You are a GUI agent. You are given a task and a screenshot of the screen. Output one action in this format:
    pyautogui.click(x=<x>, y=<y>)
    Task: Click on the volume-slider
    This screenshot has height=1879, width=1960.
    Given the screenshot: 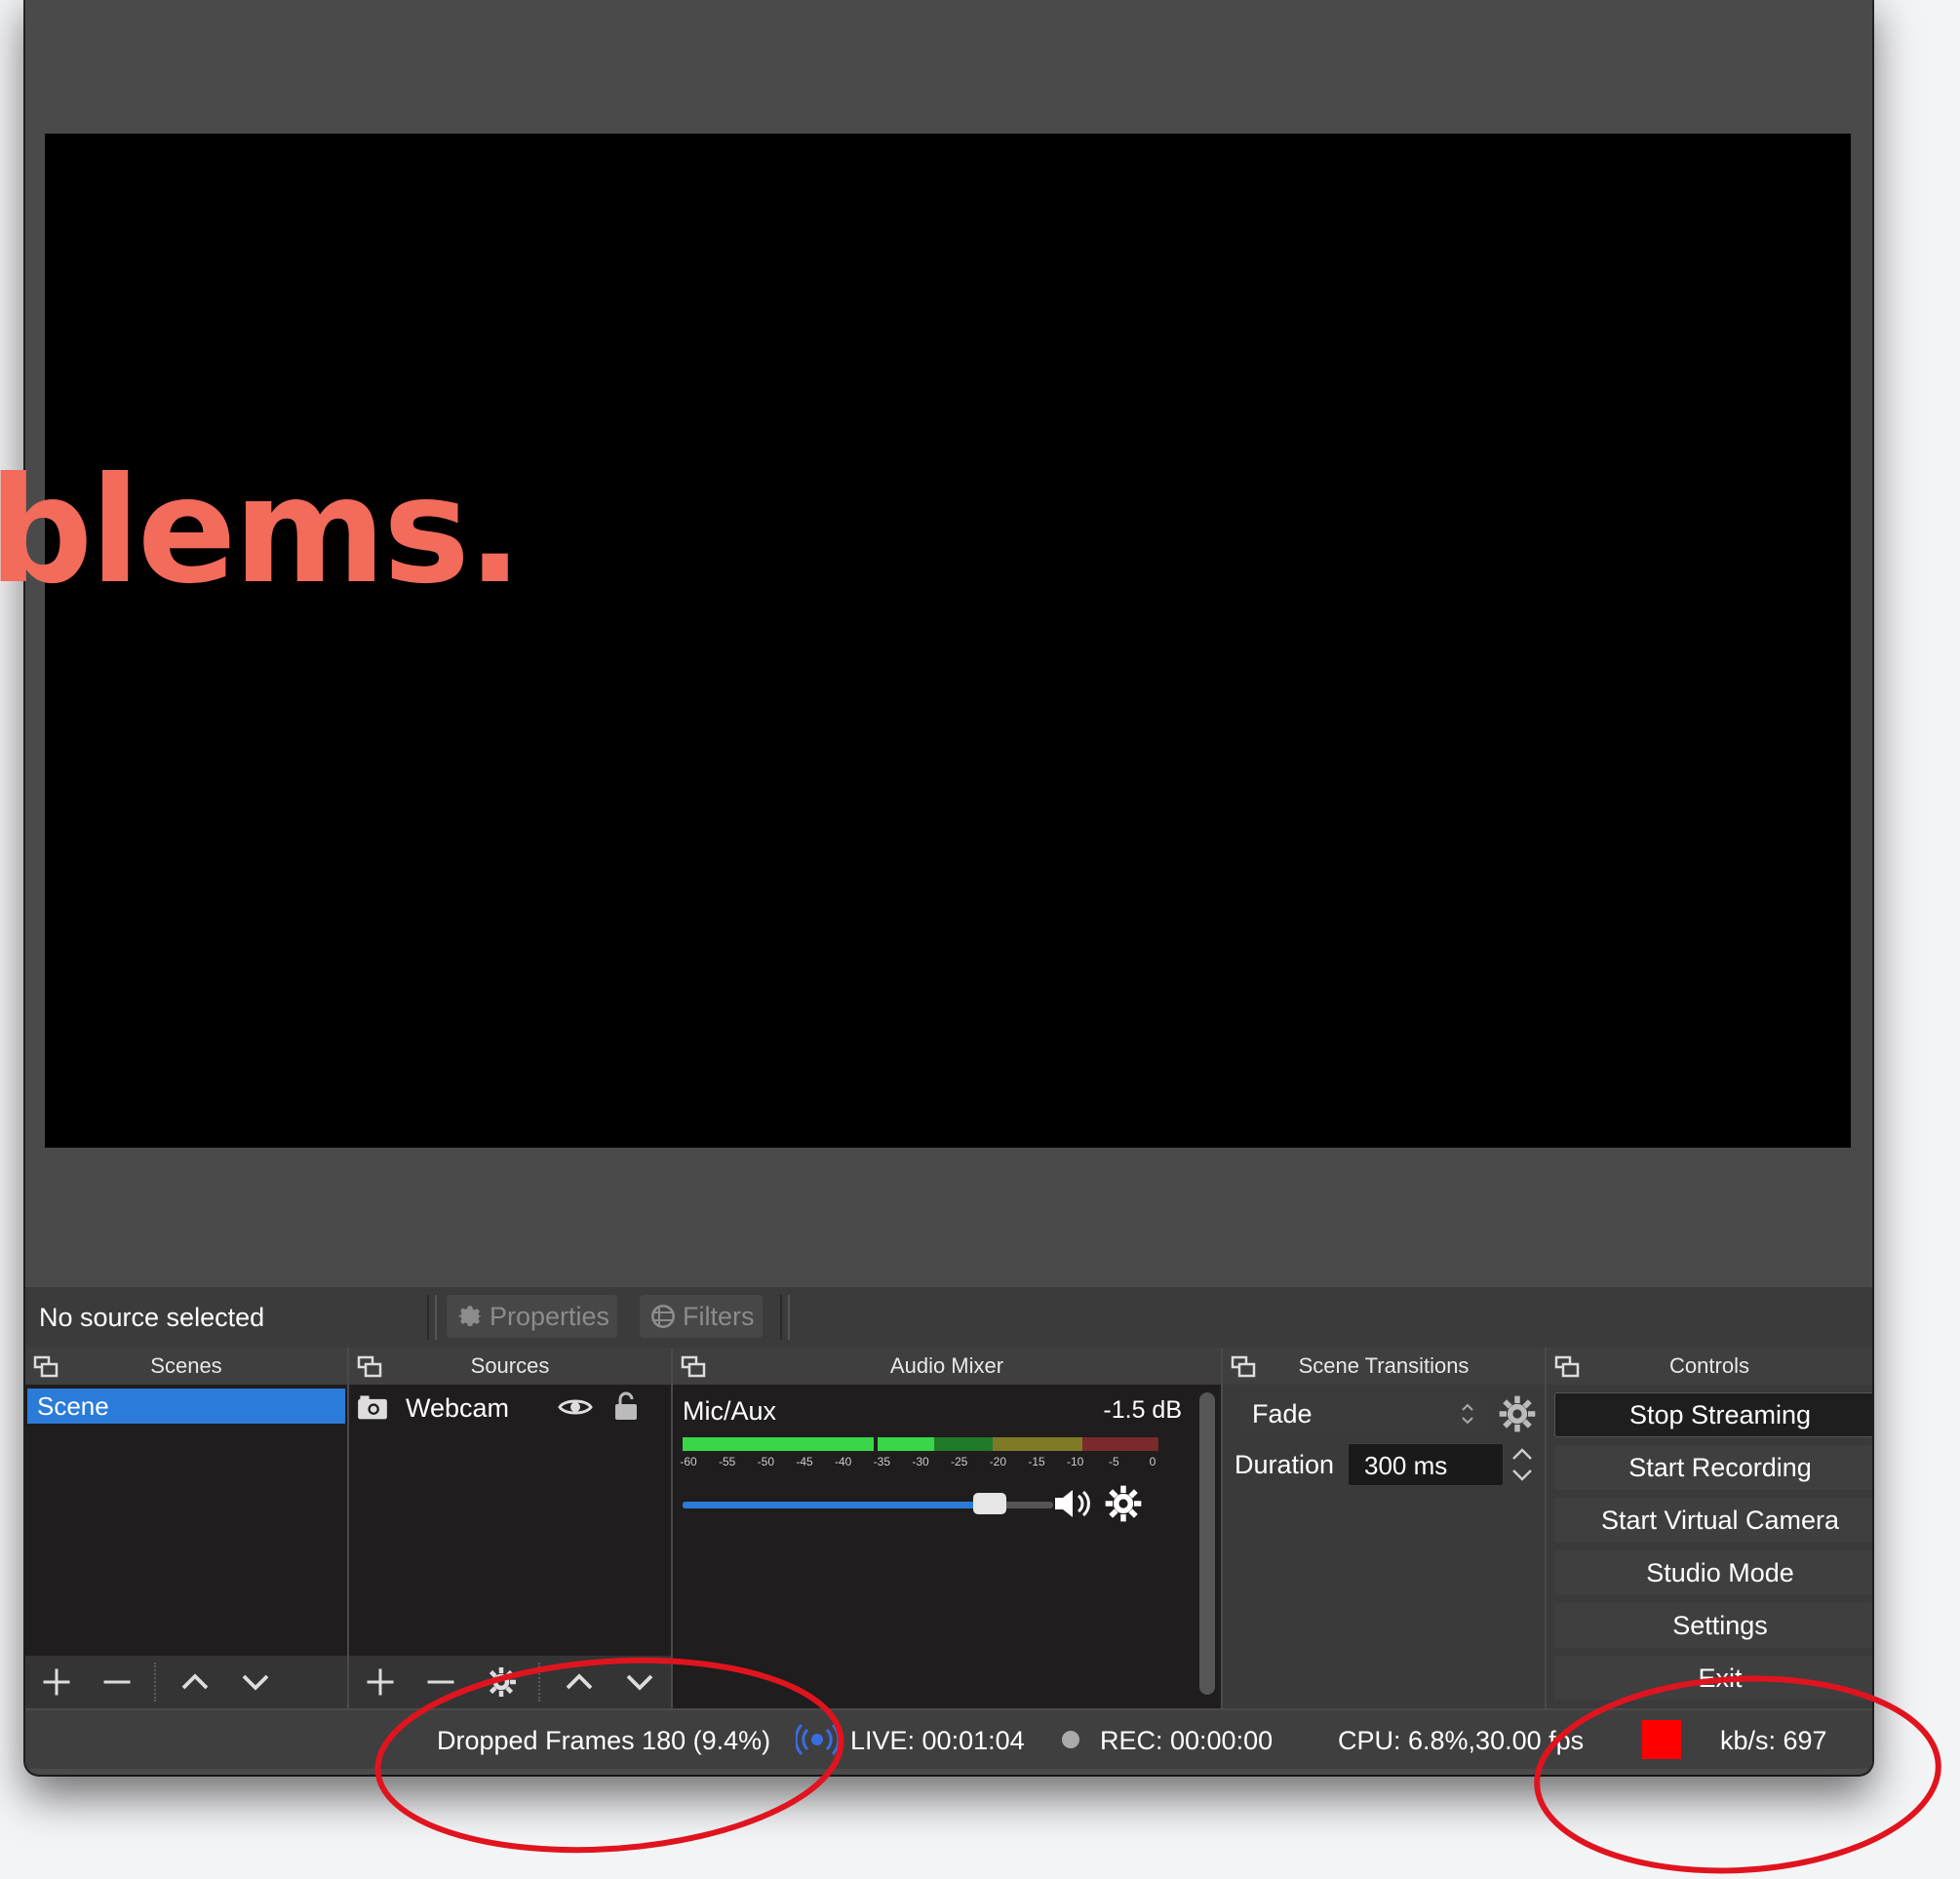 What is the action you would take?
    pyautogui.click(x=868, y=1503)
    